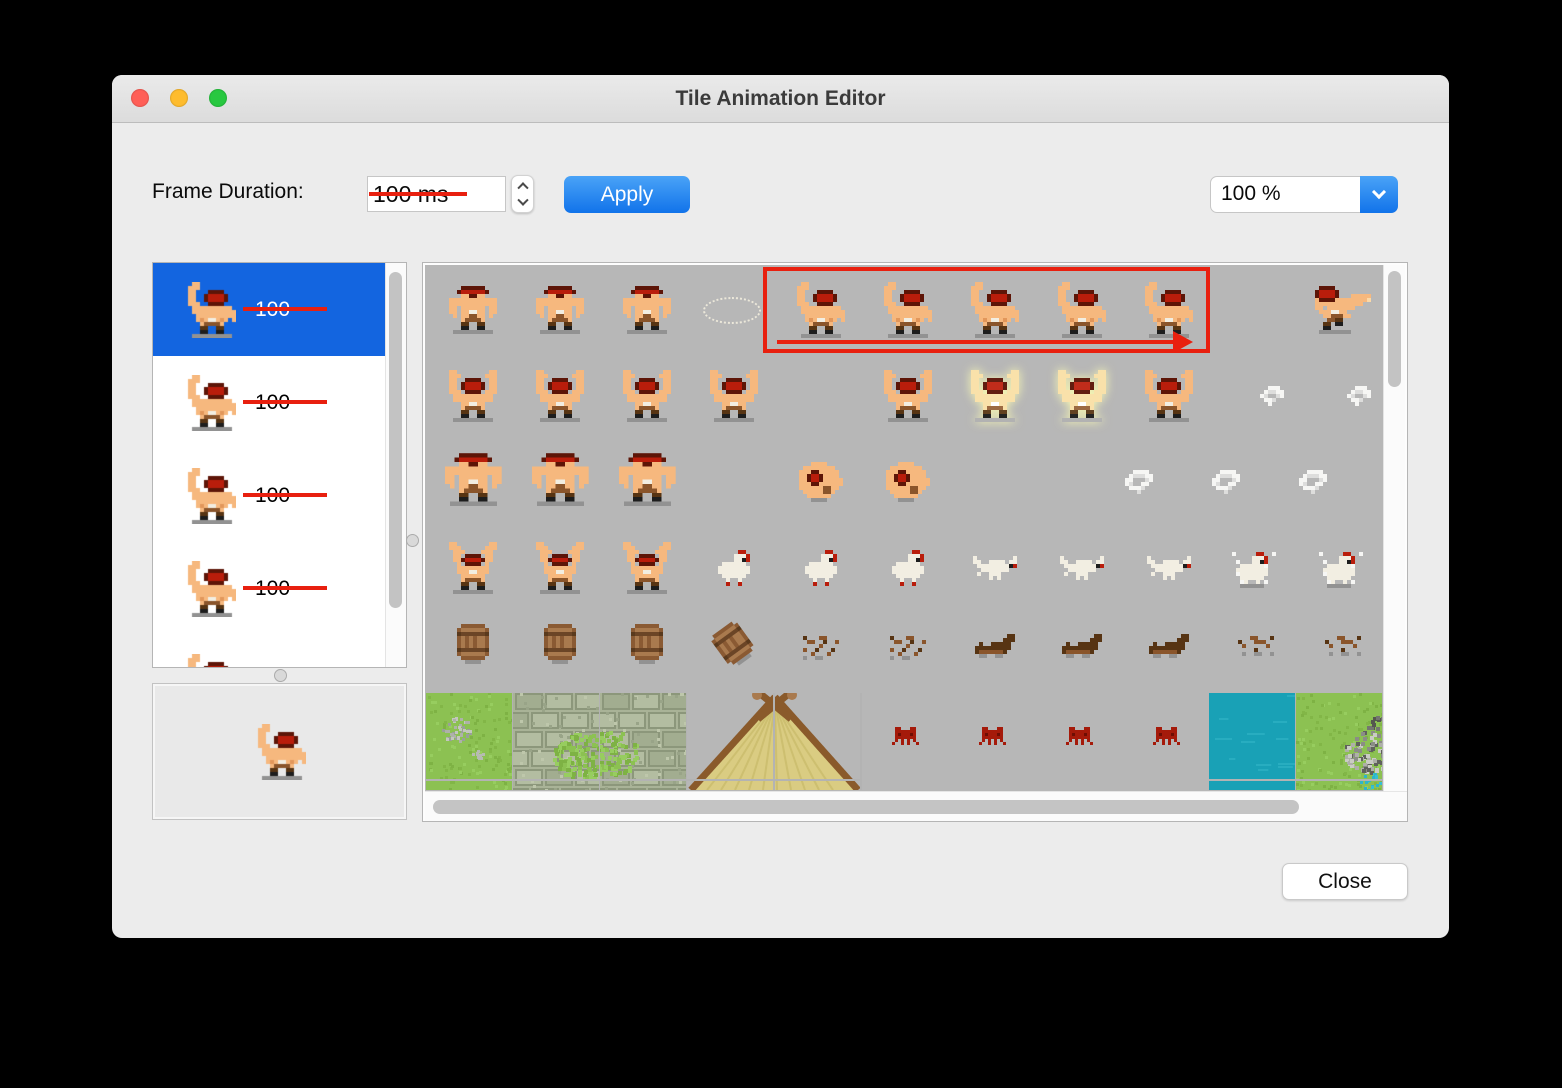  I want to click on frame-list-scrollbar, so click(395, 465).